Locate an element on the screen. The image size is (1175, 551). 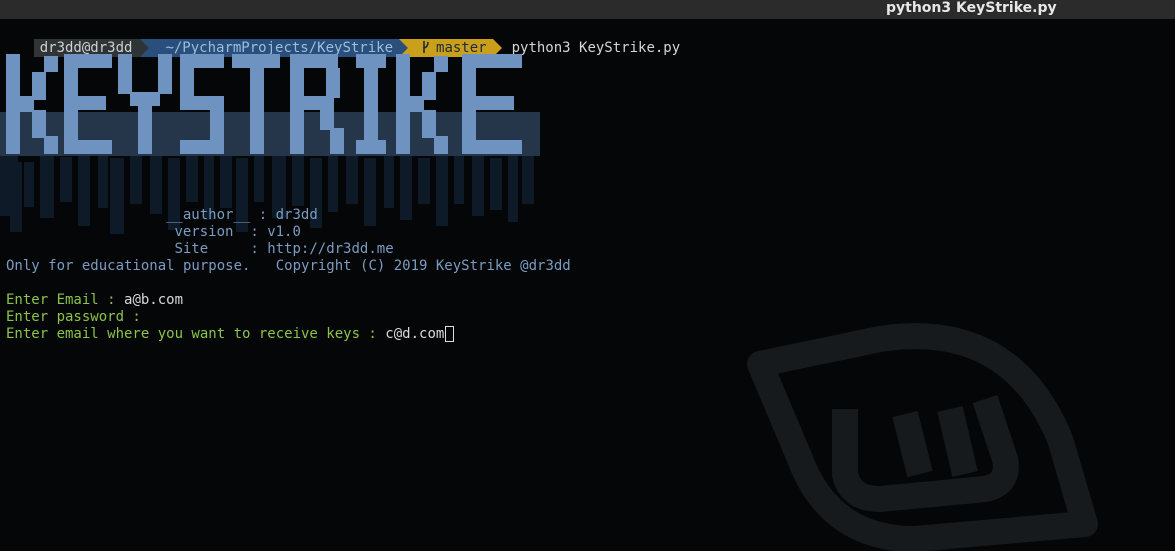
window-title-bar: python3 KeyStrike.py is located at coordinates (587, 9).